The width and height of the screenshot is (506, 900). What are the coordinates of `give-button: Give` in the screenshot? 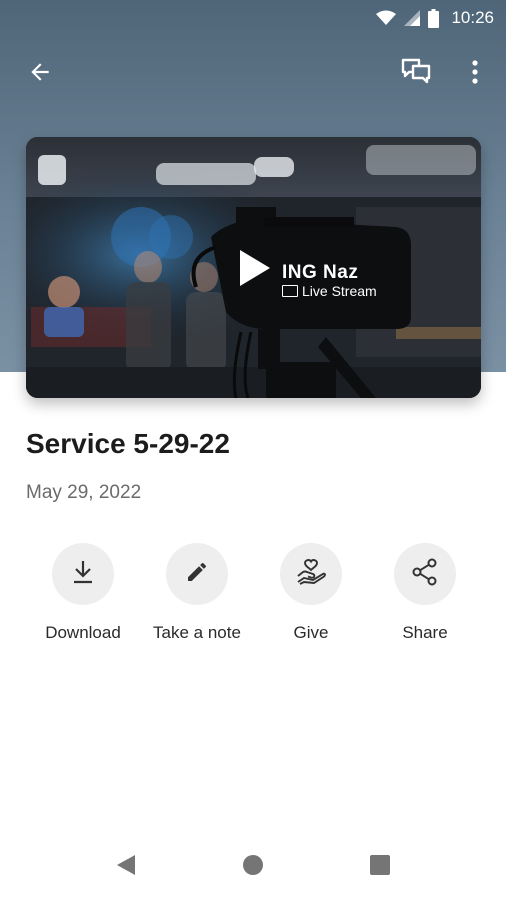 It's located at (311, 593).